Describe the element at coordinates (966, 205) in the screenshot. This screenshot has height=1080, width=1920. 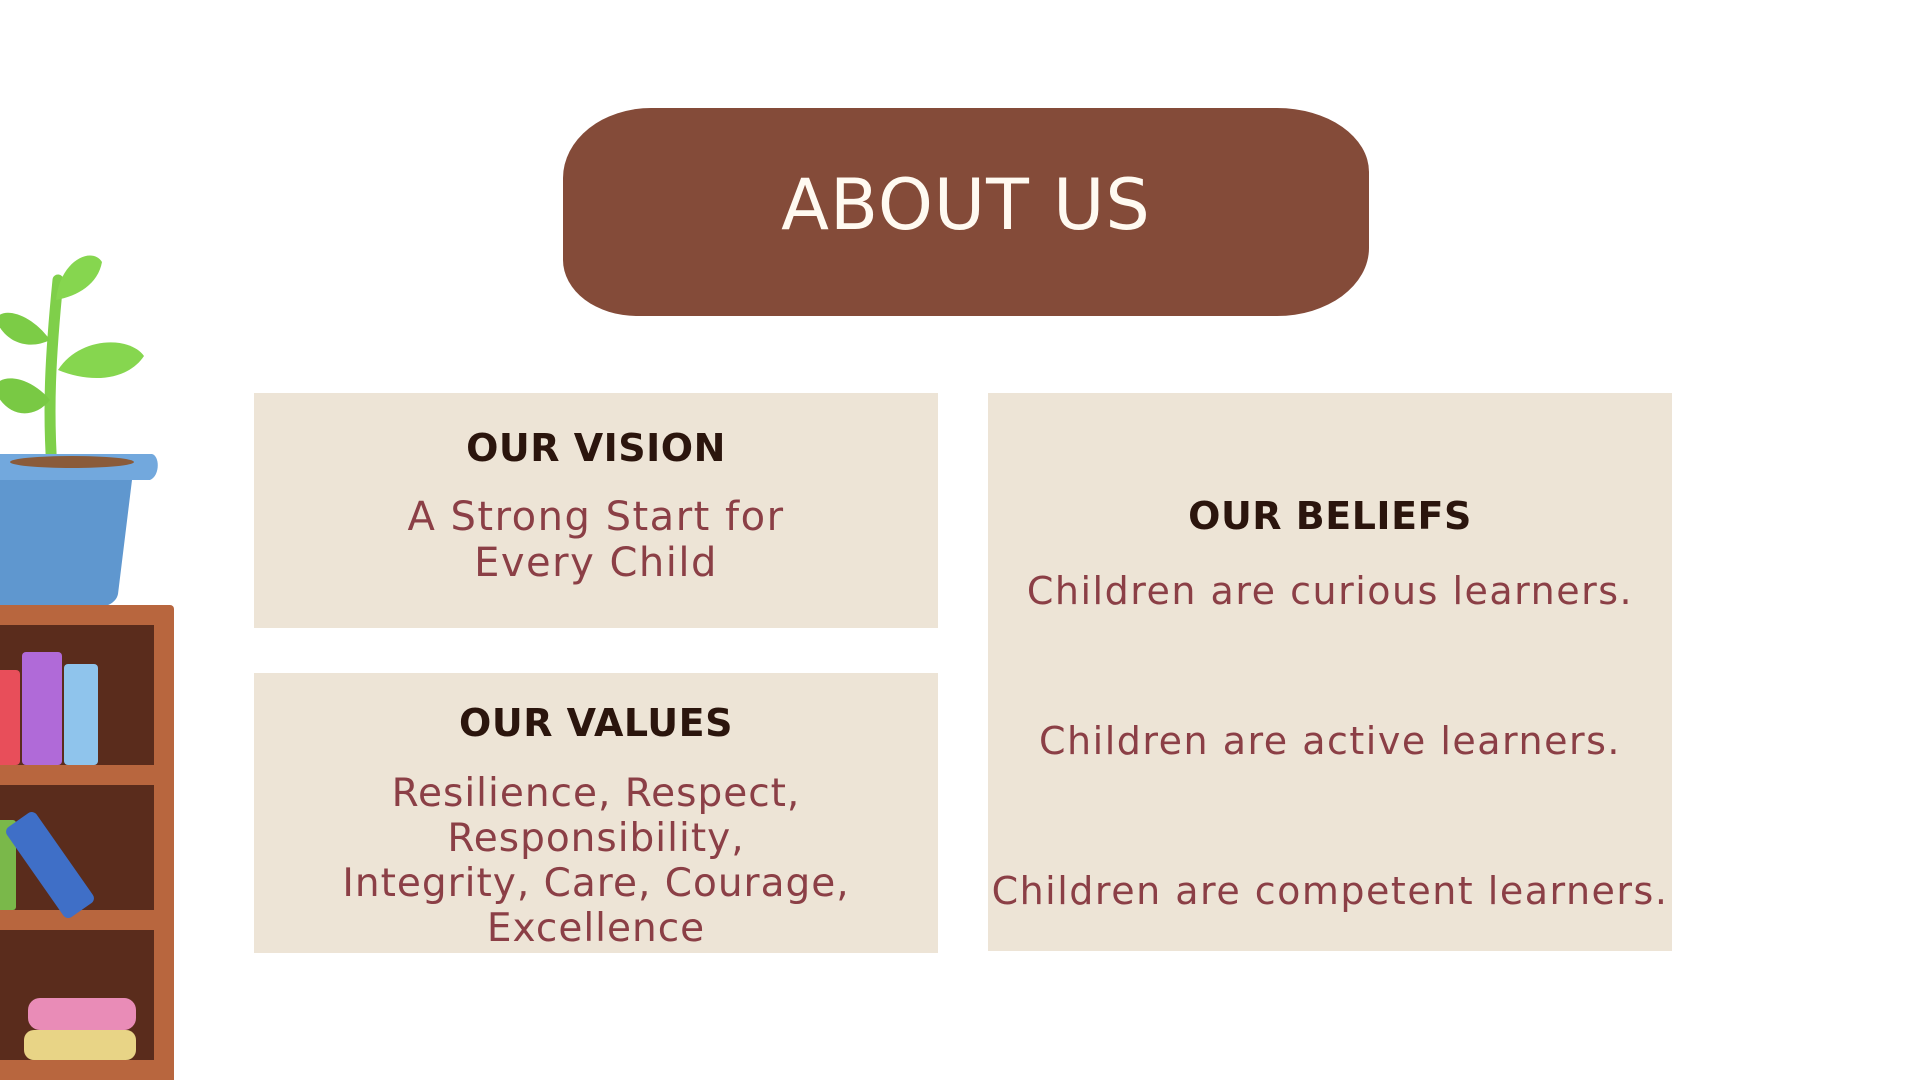
I see `page-title: ABOUT US` at that location.